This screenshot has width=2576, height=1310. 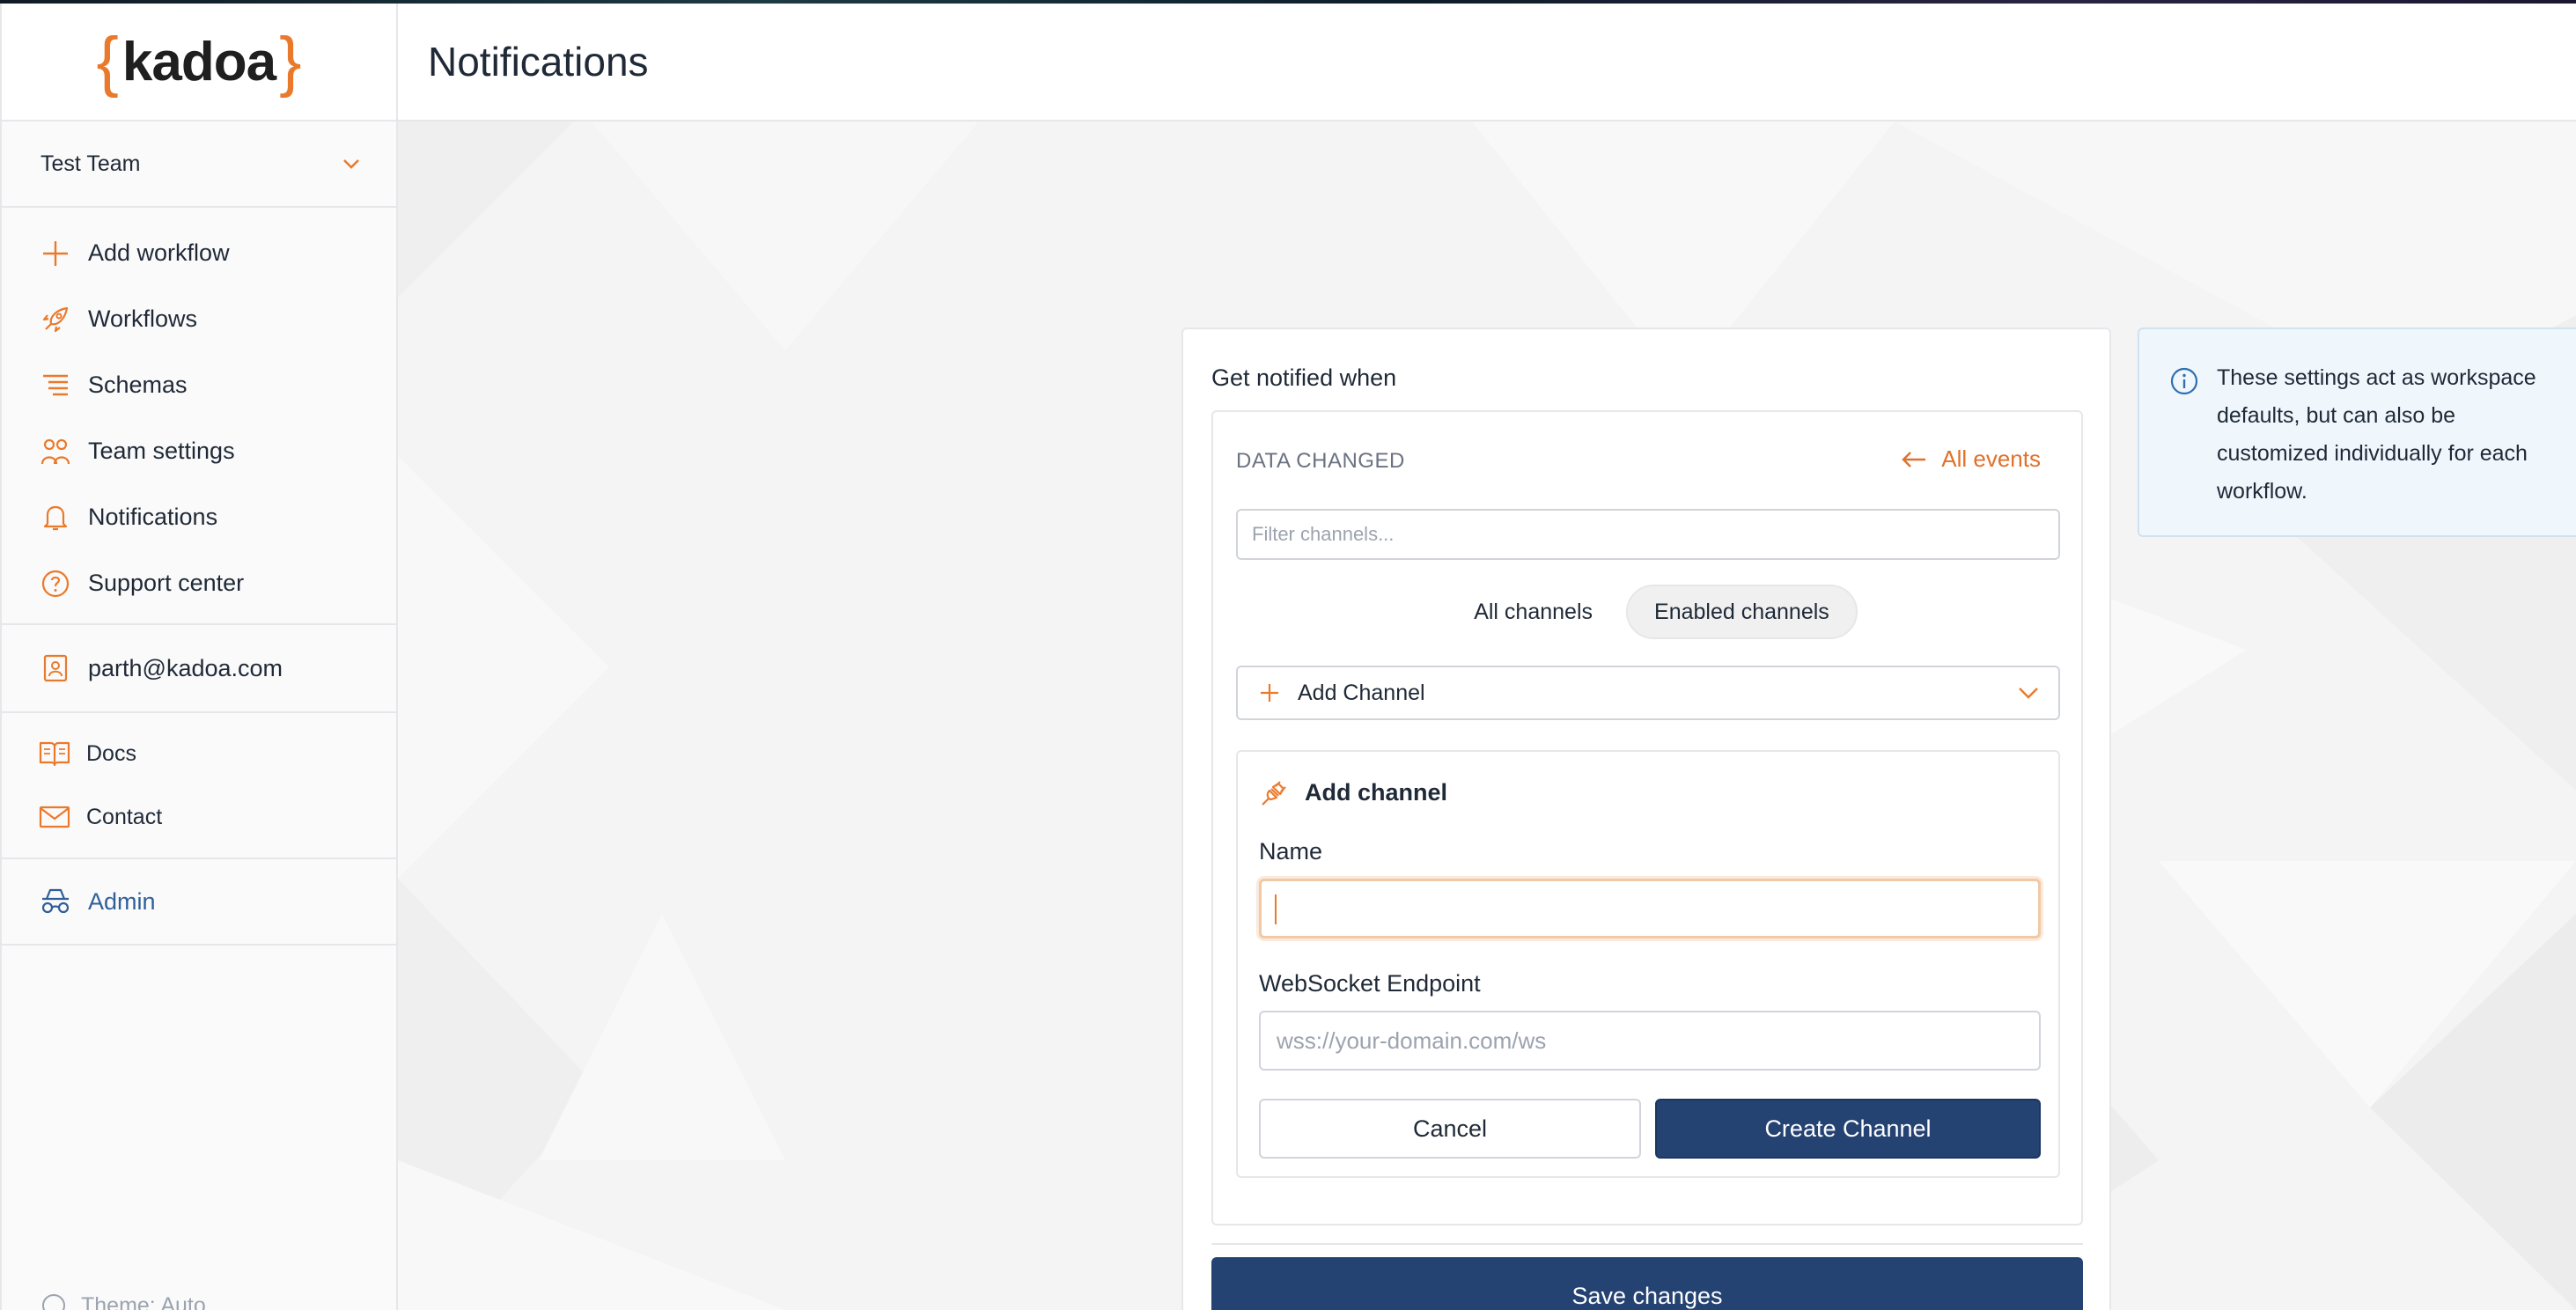 I want to click on name-label: Name, so click(x=1291, y=851).